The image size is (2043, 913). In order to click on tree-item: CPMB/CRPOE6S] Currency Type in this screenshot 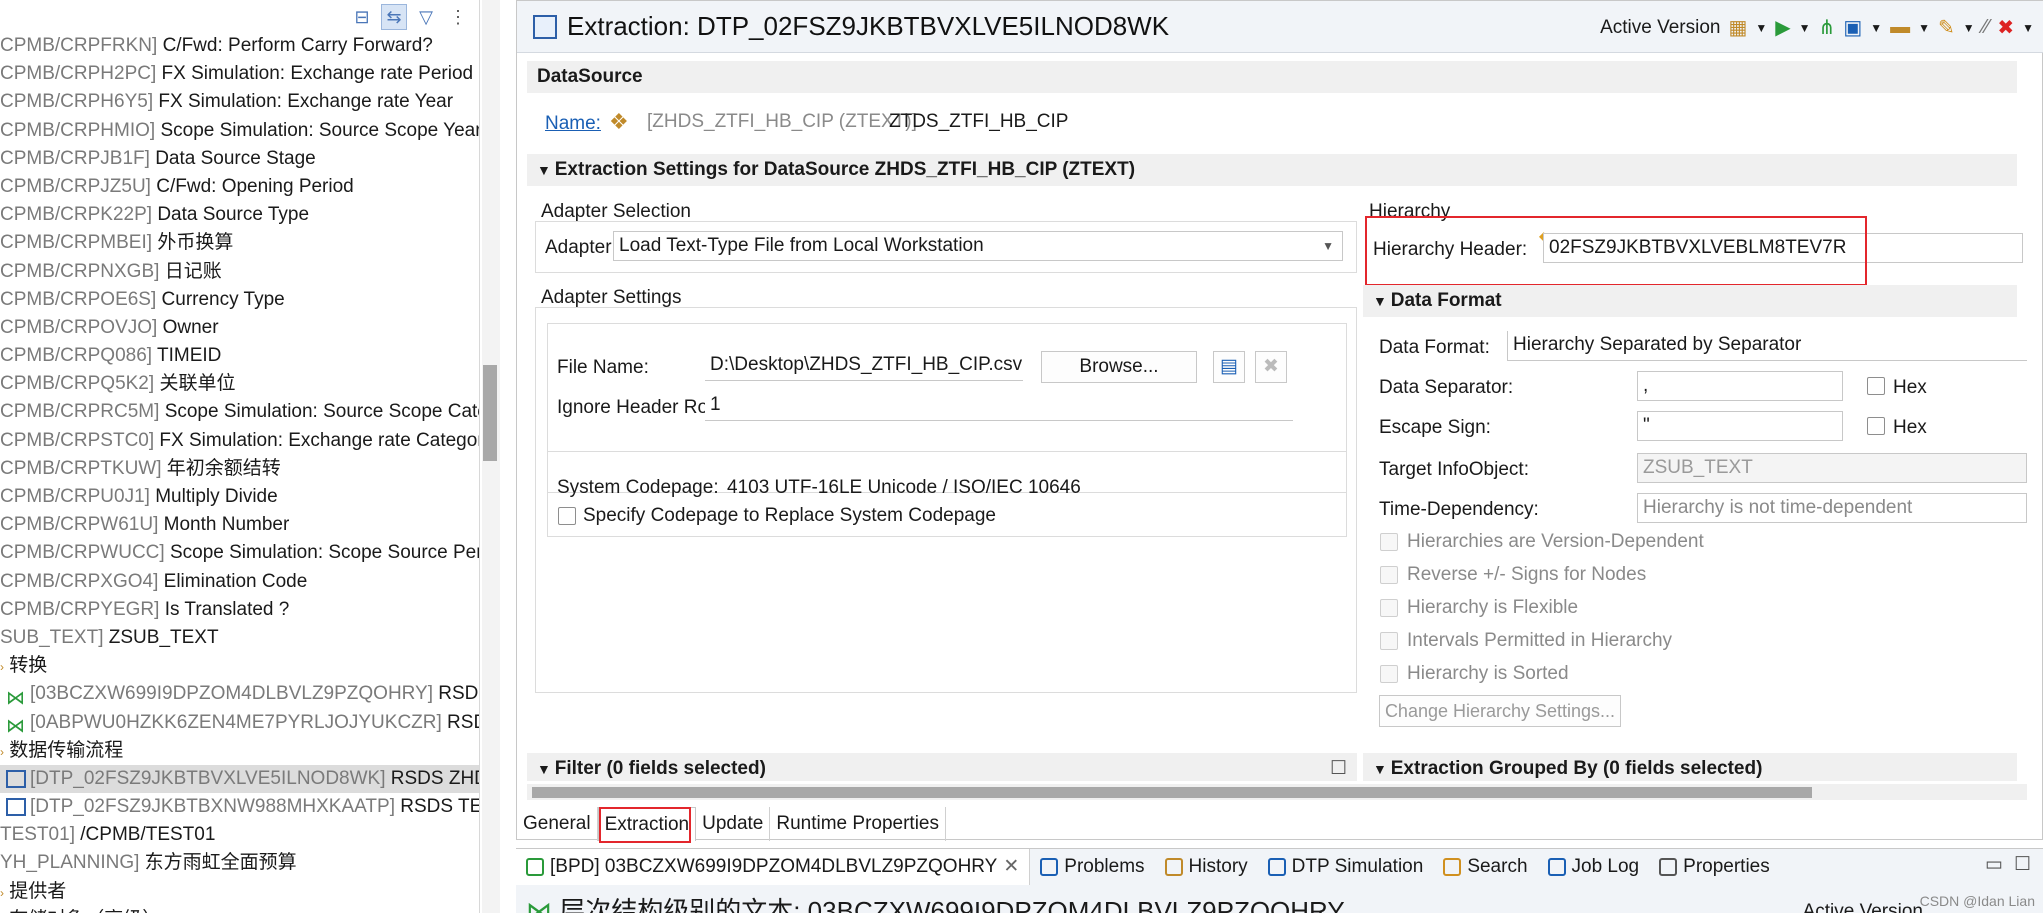, I will do `click(239, 300)`.